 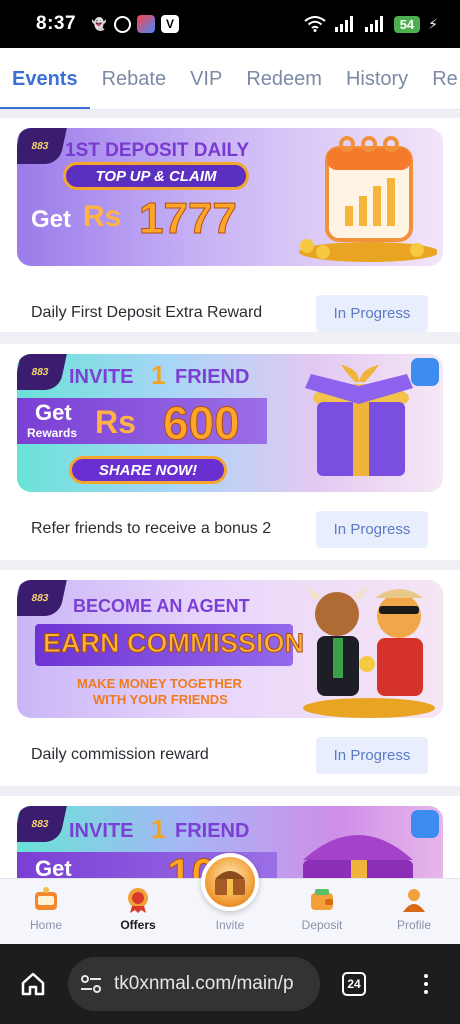 I want to click on wifi-icon, so click(x=315, y=24).